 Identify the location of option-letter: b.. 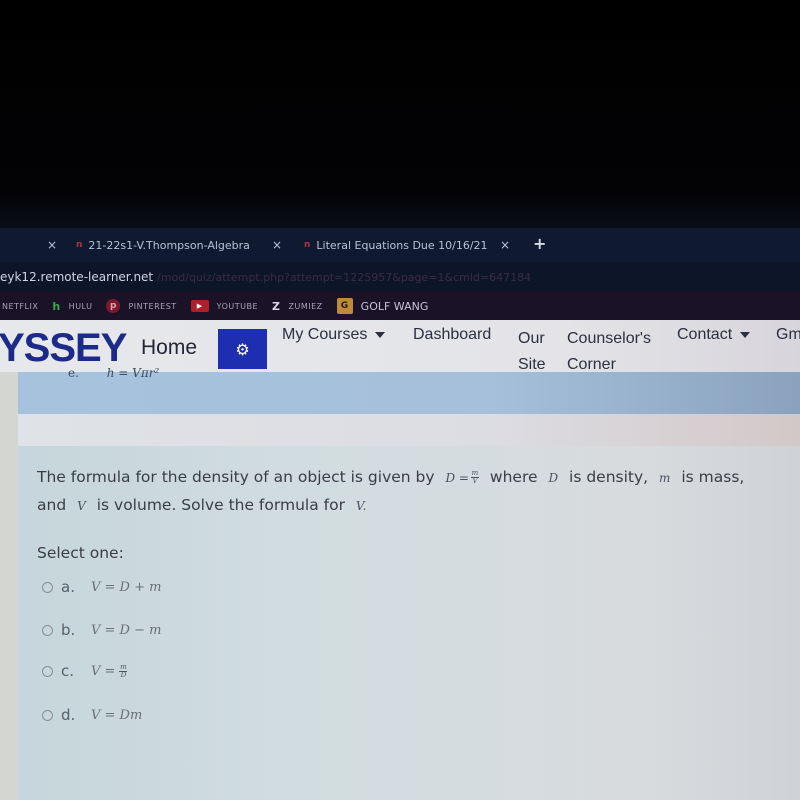
(68, 630).